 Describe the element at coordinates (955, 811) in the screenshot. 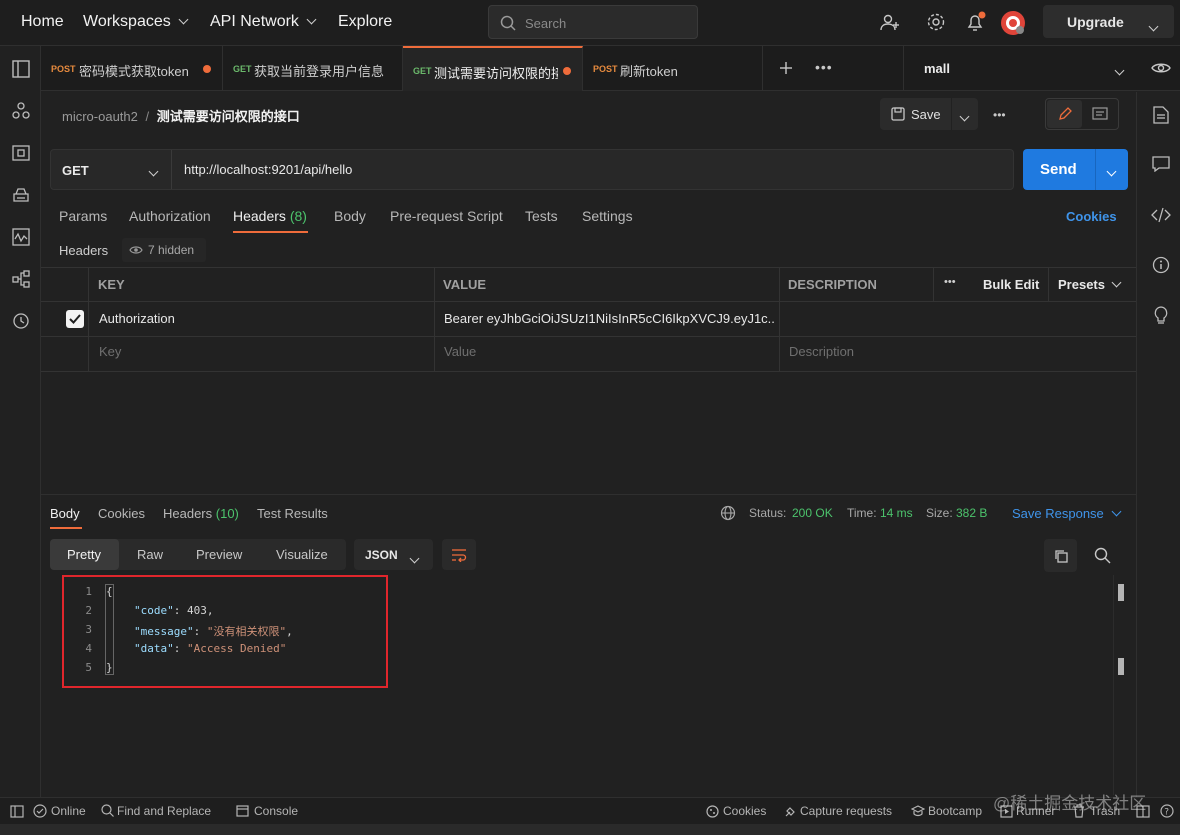

I see `bootcamp-button: Bootcamp` at that location.